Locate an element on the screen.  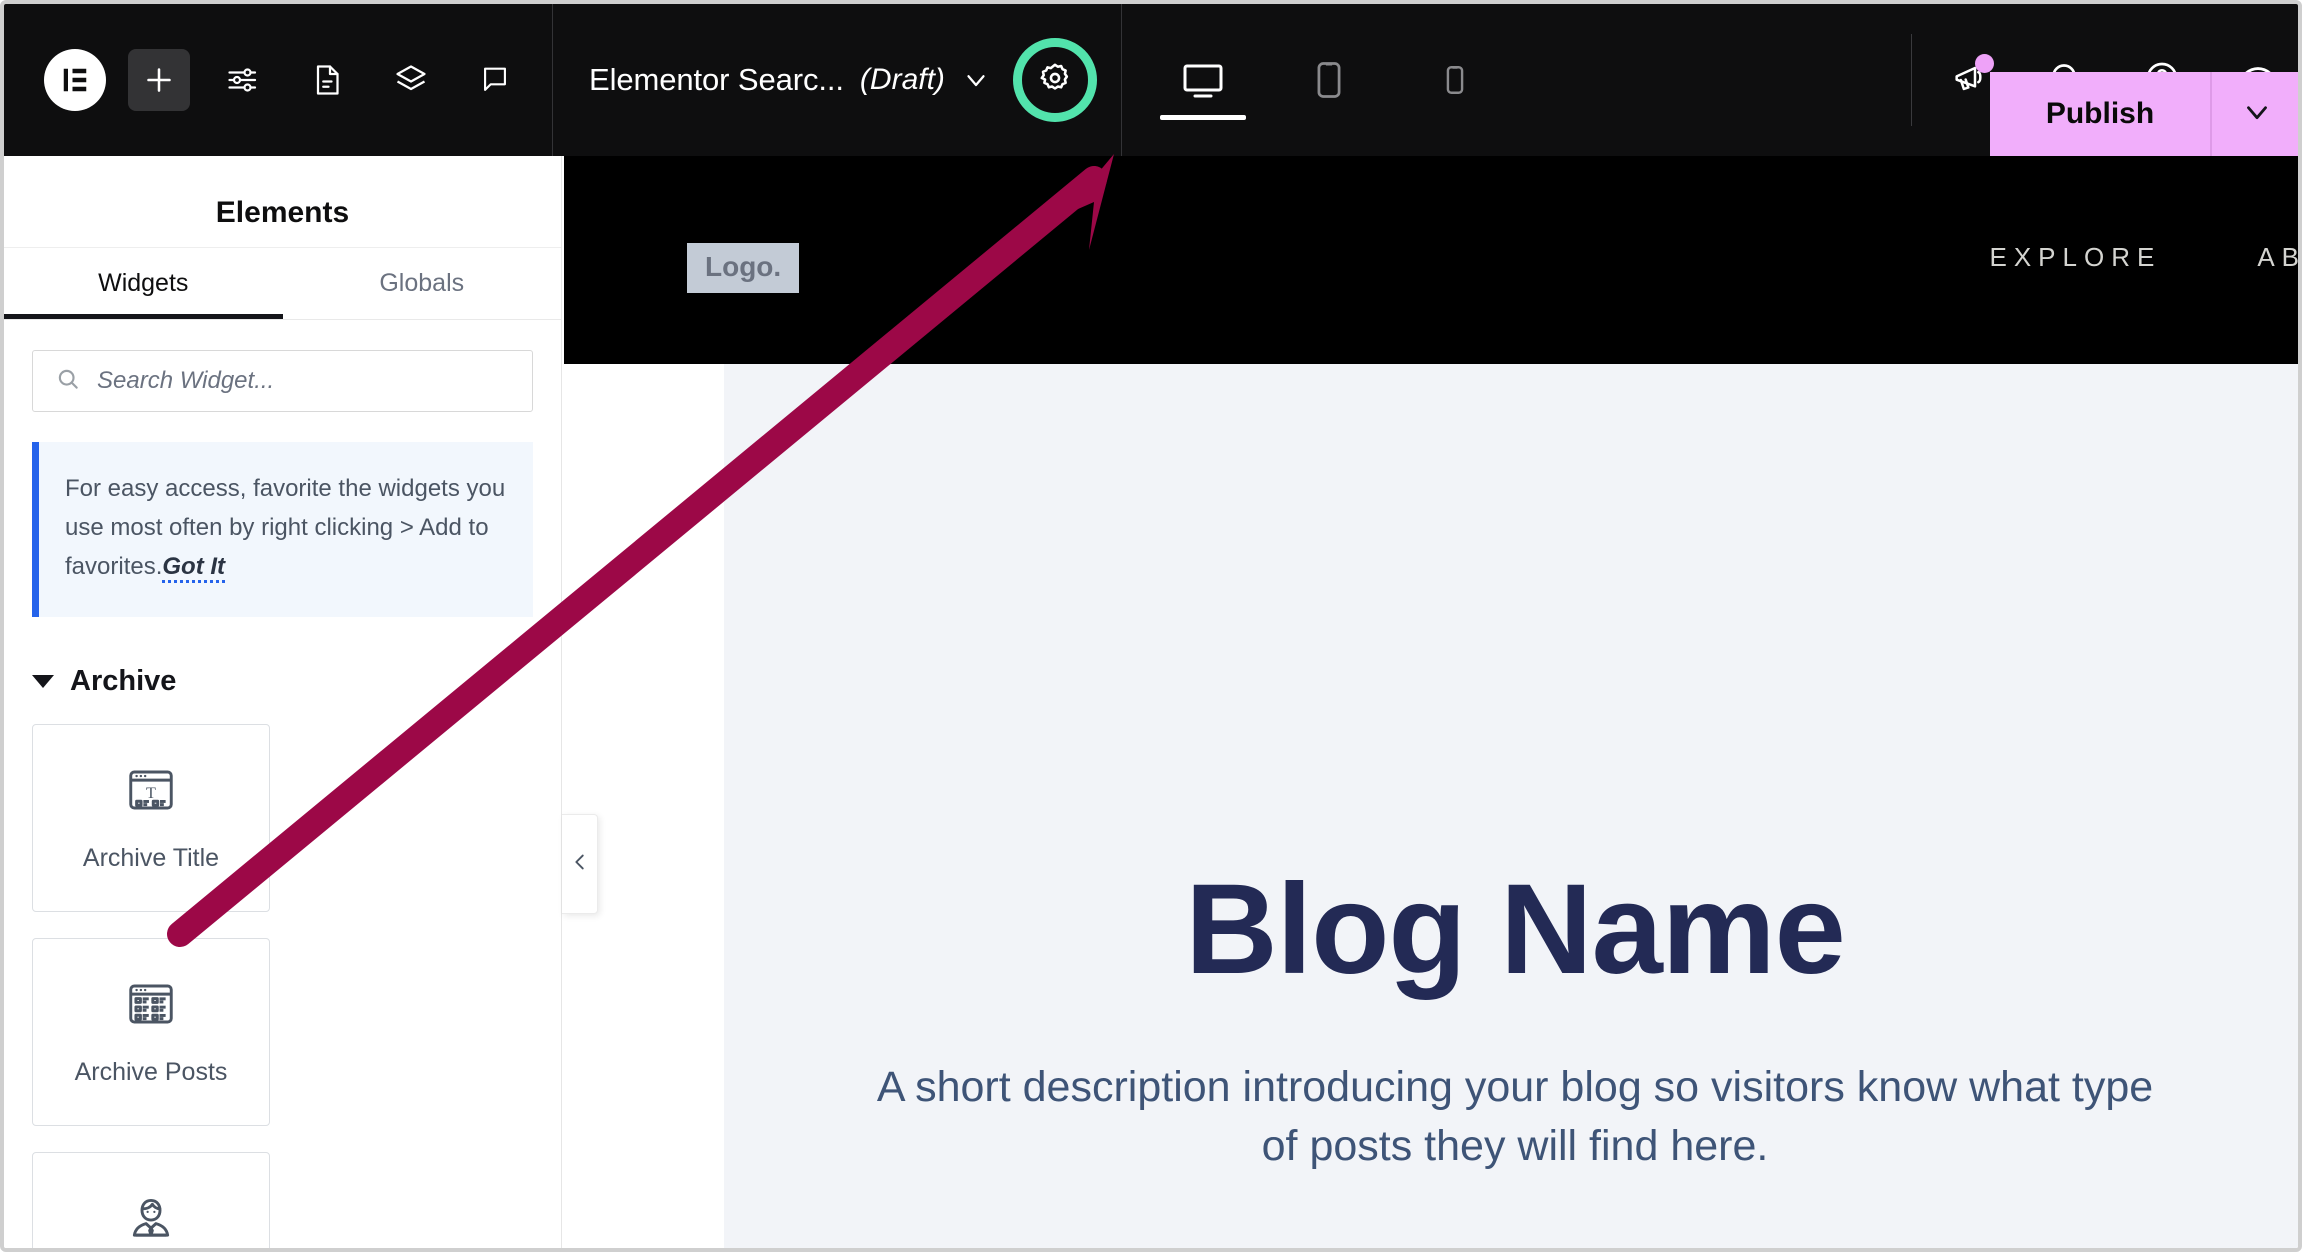
elementor-logo-icon is located at coordinates (75, 80).